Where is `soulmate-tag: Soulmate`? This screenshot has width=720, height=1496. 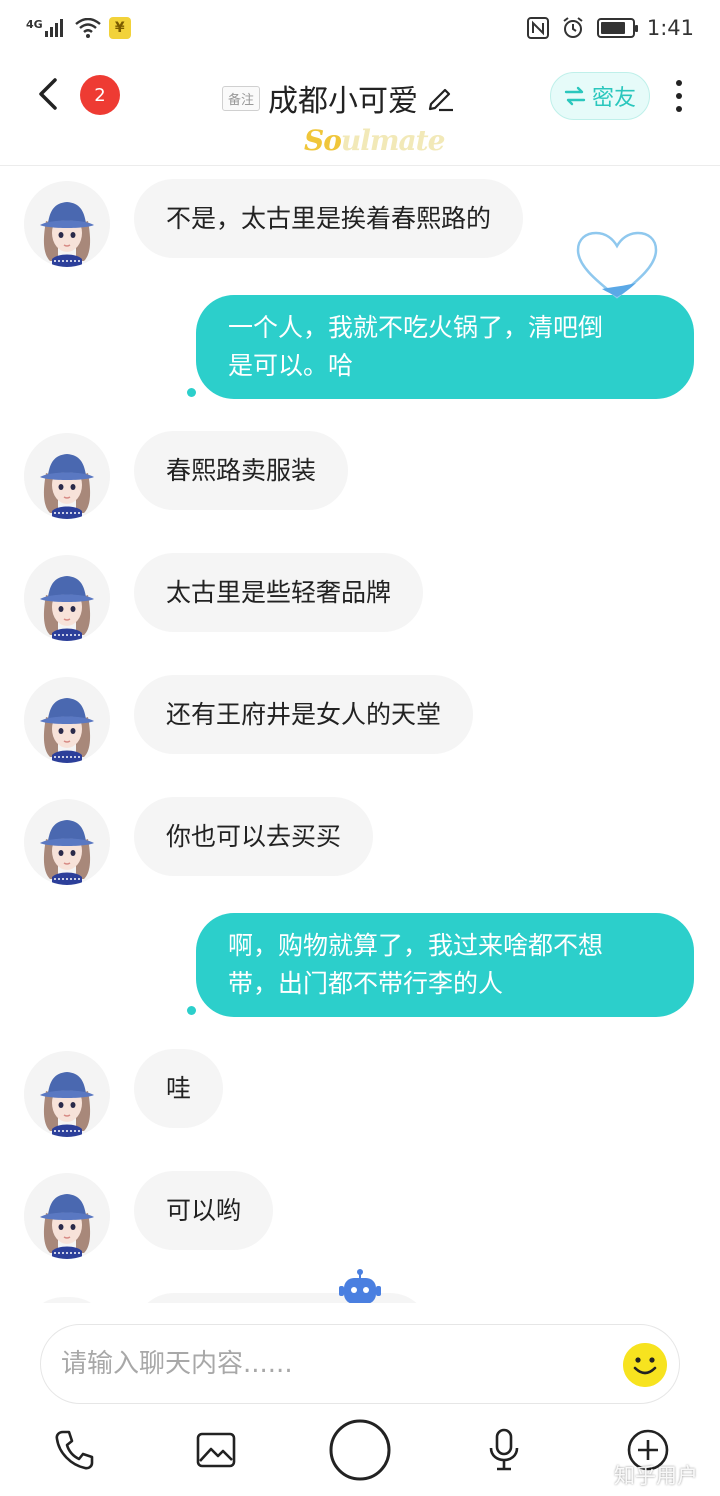 soulmate-tag: Soulmate is located at coordinates (375, 140).